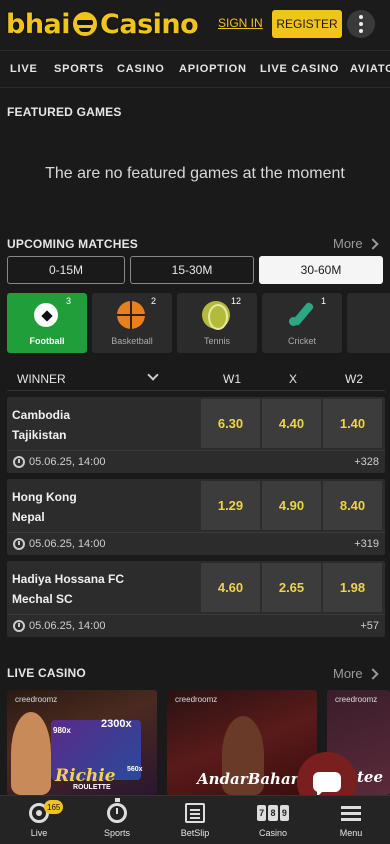 The width and height of the screenshot is (390, 844). I want to click on live-casino-more-link: More, so click(356, 673).